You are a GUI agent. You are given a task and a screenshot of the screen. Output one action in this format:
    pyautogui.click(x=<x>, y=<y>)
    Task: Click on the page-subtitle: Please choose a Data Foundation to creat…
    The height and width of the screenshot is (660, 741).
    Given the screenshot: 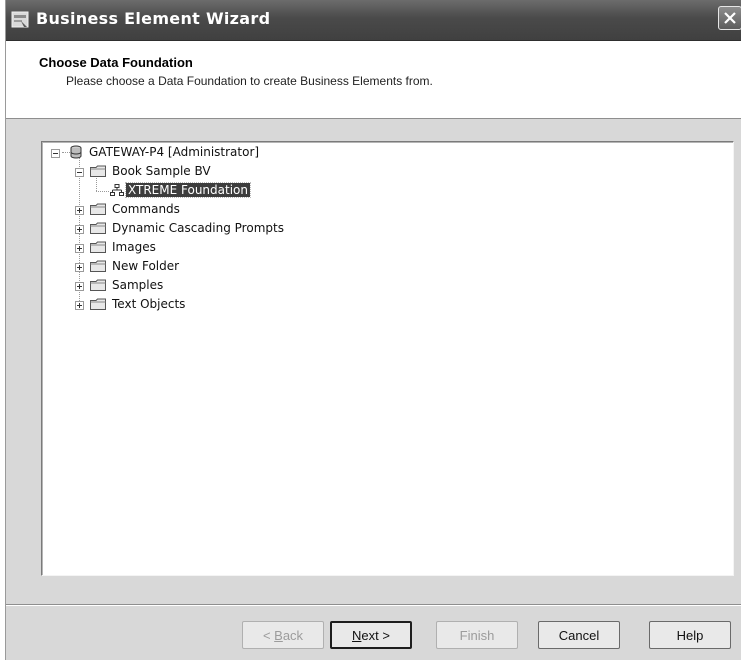 What is the action you would take?
    pyautogui.click(x=249, y=81)
    